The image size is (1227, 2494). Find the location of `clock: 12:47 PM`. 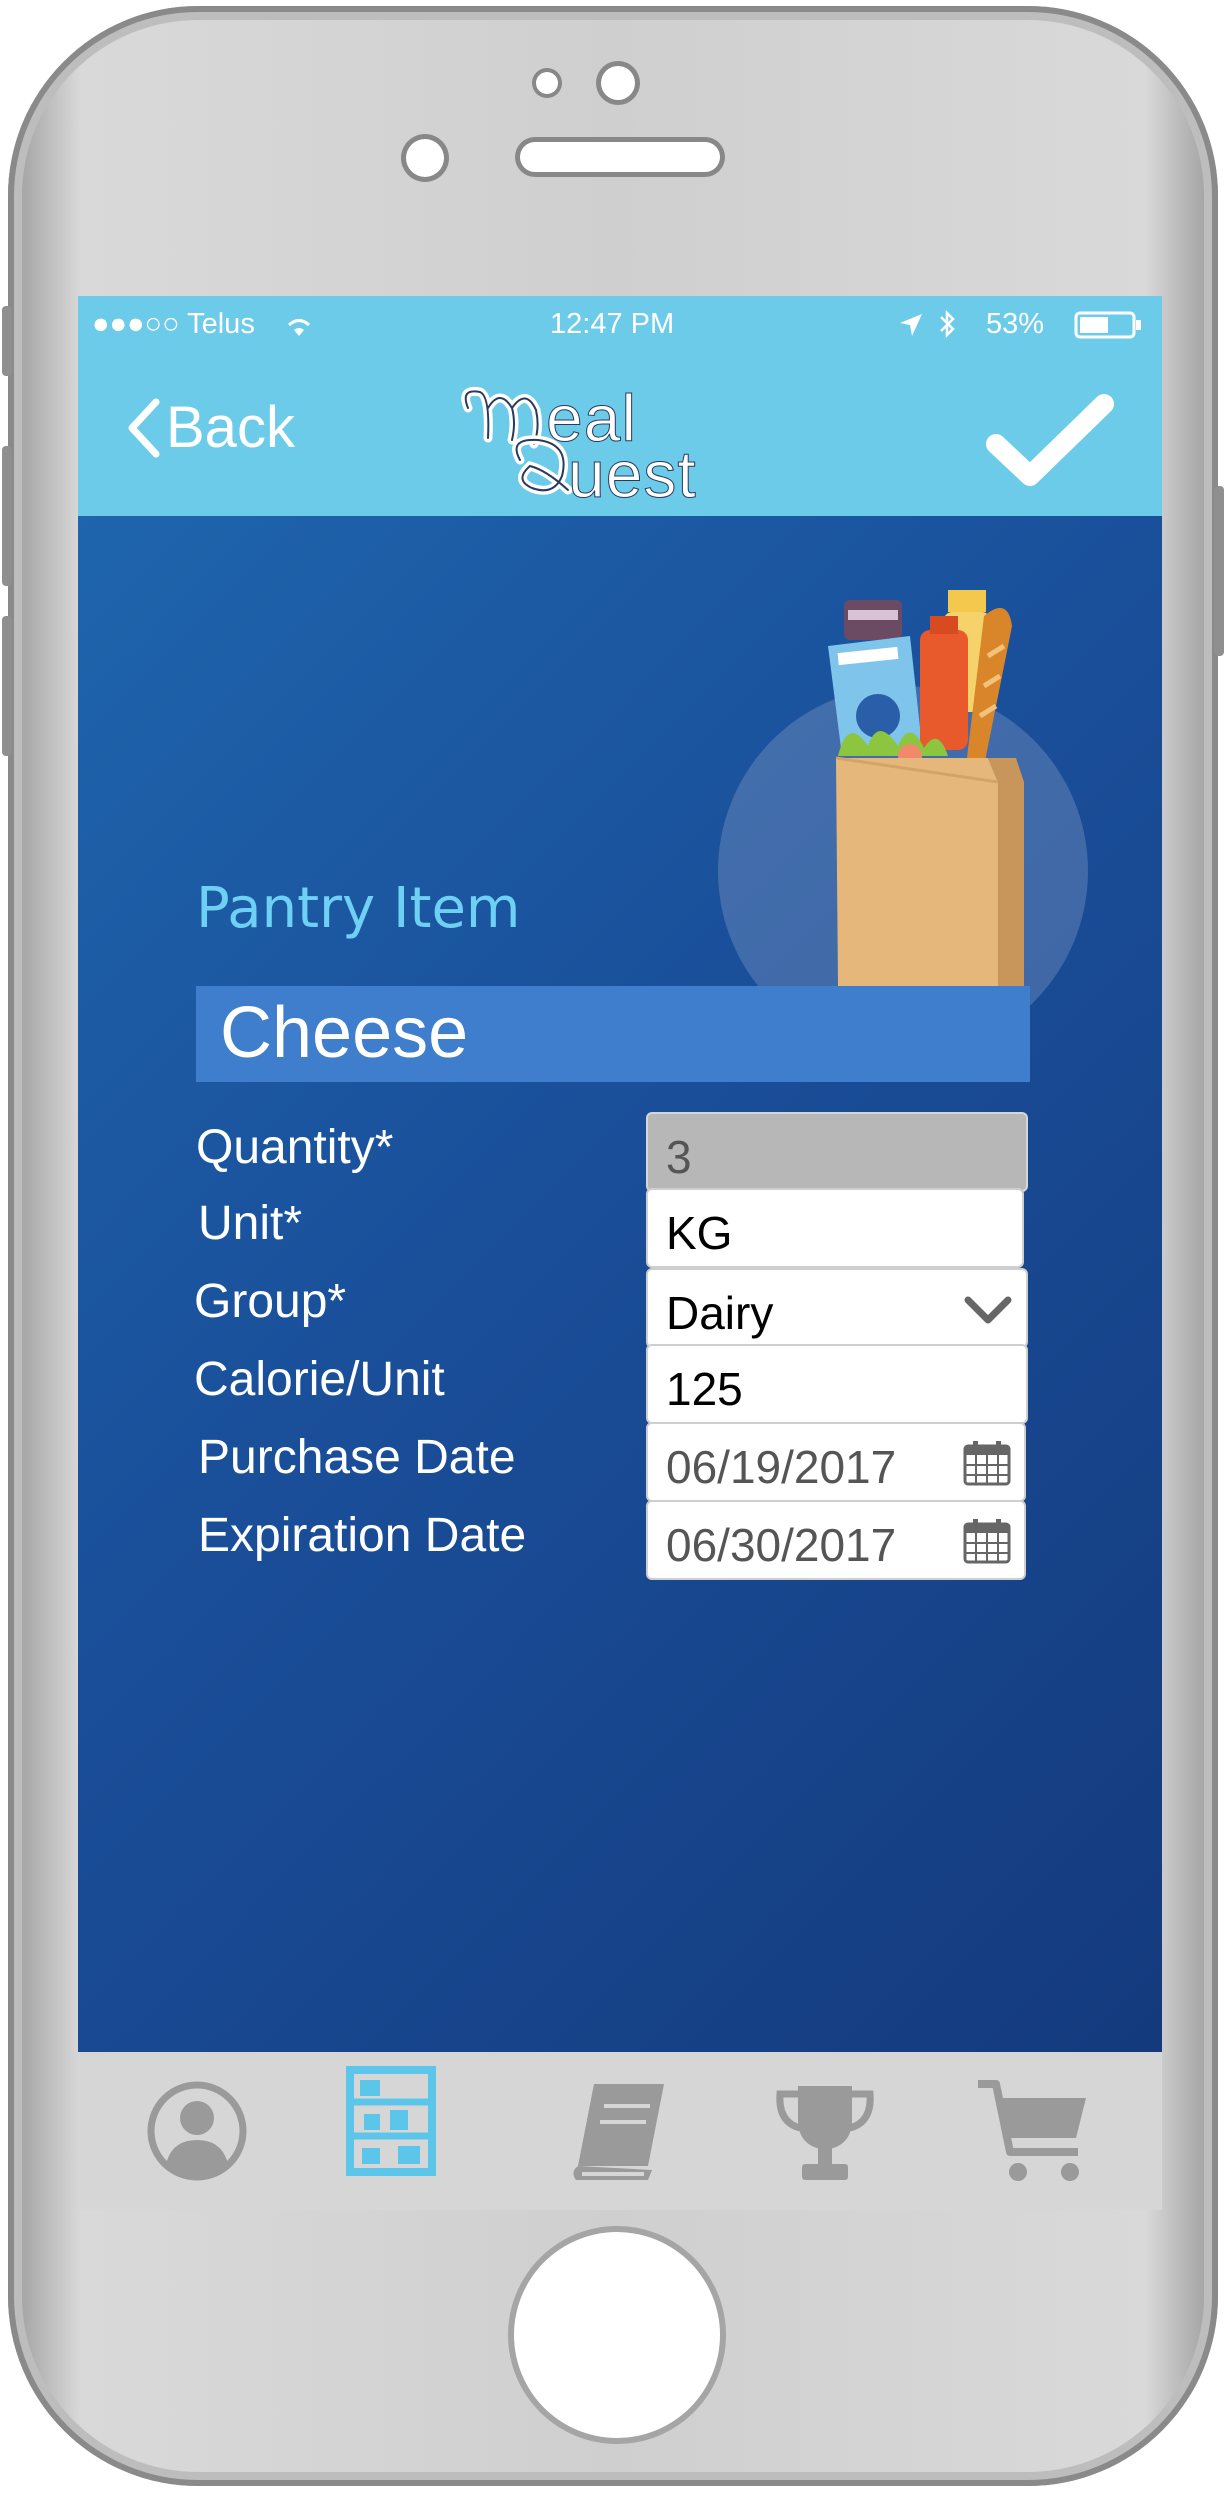

clock: 12:47 PM is located at coordinates (612, 324).